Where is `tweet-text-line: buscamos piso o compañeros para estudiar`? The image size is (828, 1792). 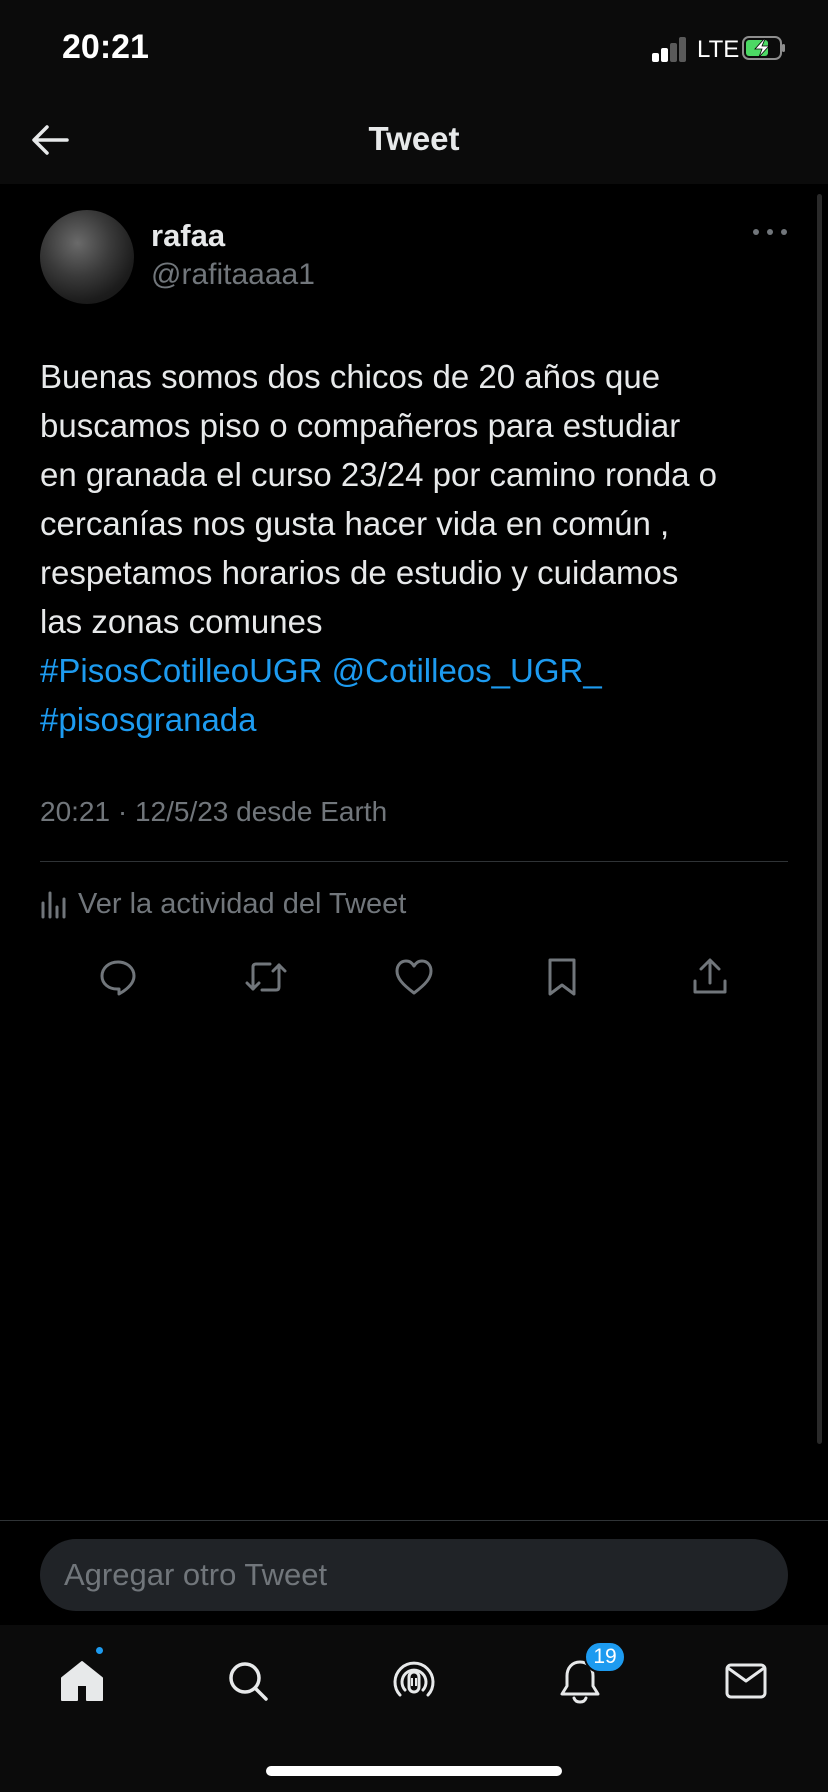 tweet-text-line: buscamos piso o compañeros para estudiar is located at coordinates (360, 425).